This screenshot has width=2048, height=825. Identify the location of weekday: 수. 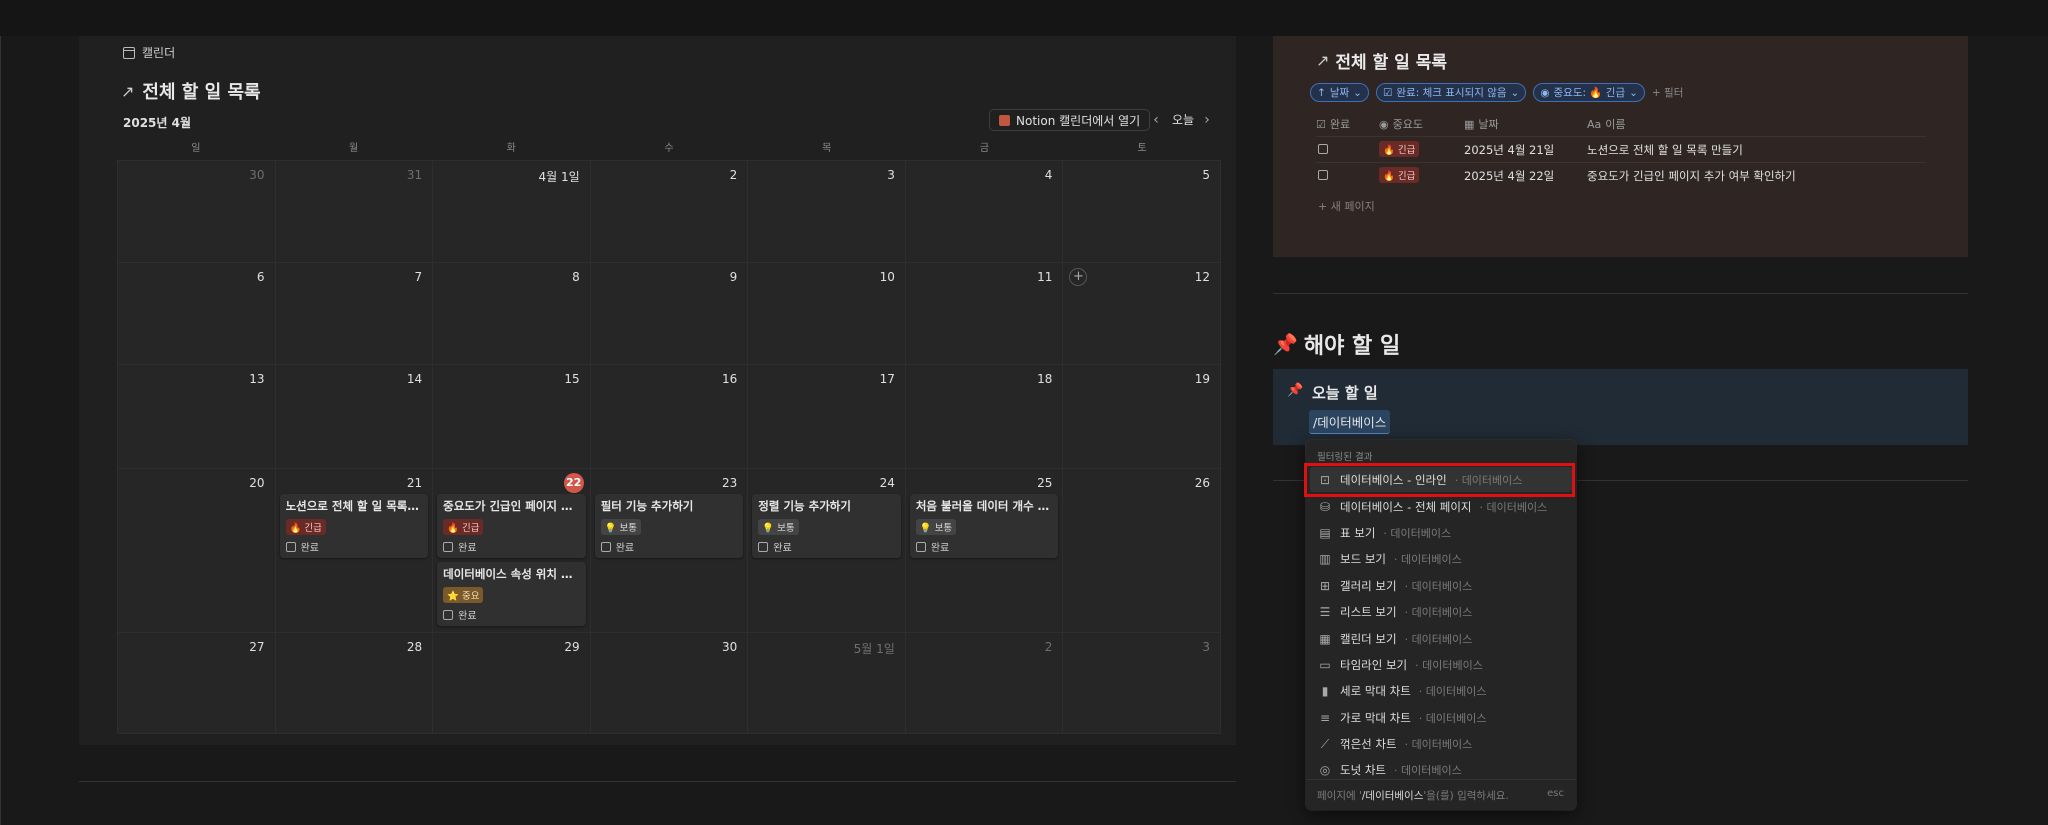
(669, 148).